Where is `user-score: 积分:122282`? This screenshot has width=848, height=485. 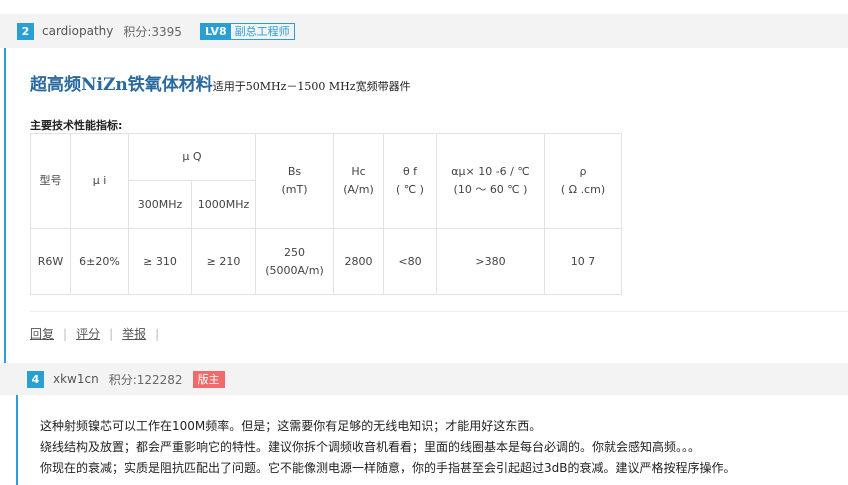
user-score: 积分:122282 is located at coordinates (145, 379).